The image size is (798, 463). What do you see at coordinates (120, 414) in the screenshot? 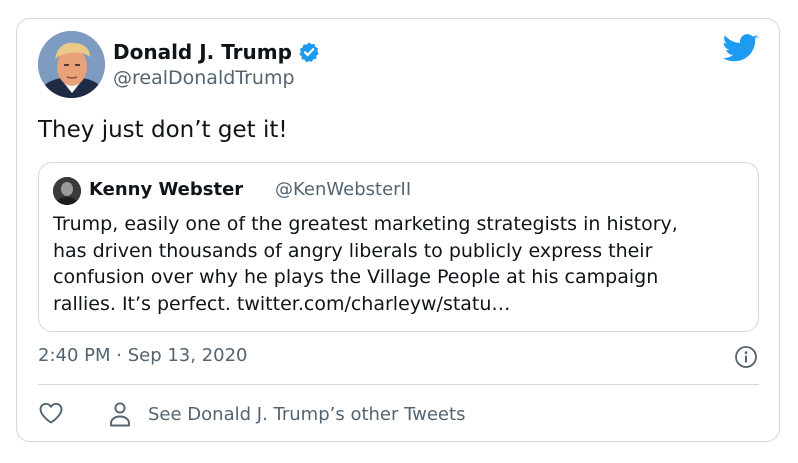
I see `person-icon` at bounding box center [120, 414].